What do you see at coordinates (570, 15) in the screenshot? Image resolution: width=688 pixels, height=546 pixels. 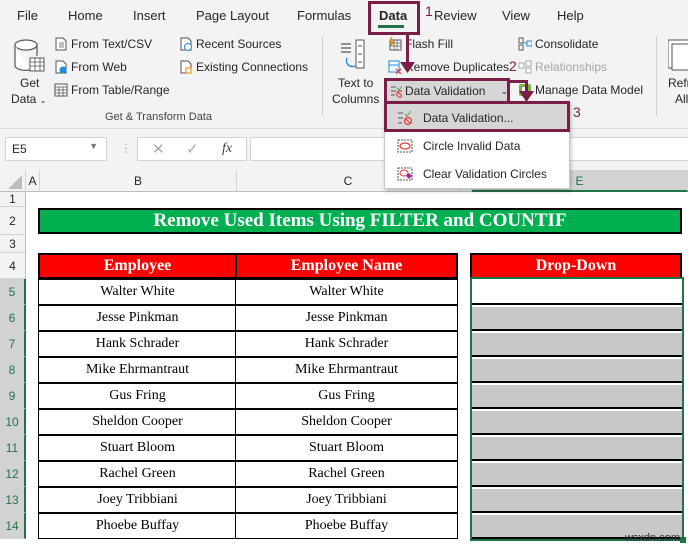 I see `tab-help: Help` at bounding box center [570, 15].